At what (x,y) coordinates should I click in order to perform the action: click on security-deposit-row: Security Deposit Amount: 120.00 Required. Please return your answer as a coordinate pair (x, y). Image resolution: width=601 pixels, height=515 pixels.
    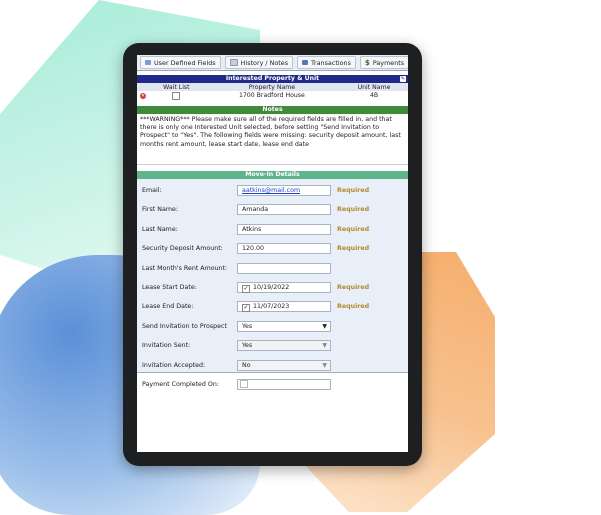
    Looking at the image, I should click on (272, 249).